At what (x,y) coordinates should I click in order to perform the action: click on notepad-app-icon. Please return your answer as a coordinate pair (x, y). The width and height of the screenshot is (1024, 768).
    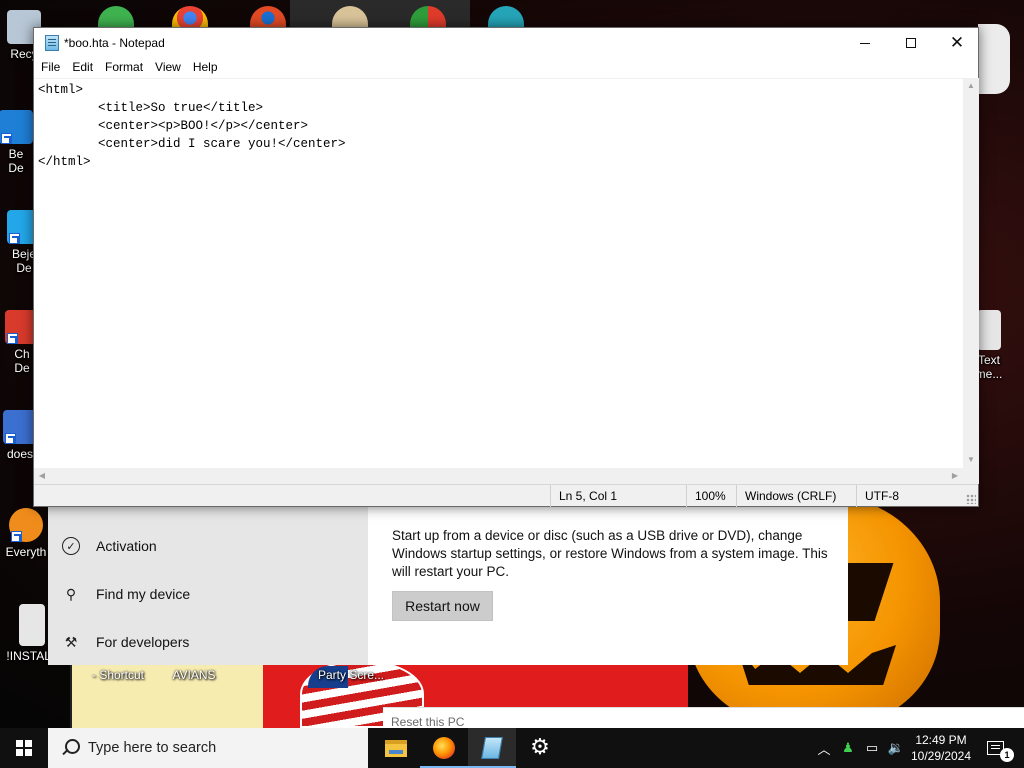
    Looking at the image, I should click on (52, 43).